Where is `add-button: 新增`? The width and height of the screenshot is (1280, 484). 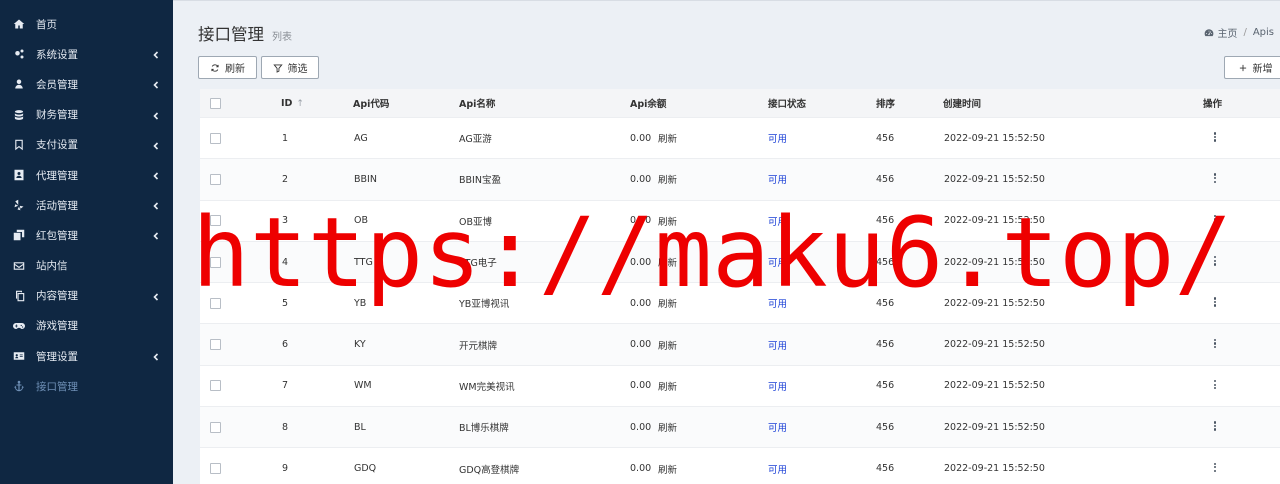
add-button: 新增 is located at coordinates (1252, 67).